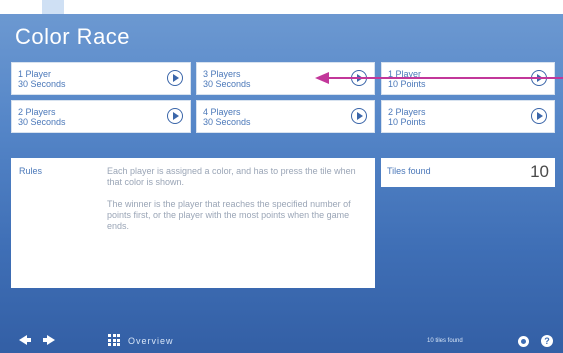 This screenshot has height=353, width=563. What do you see at coordinates (25, 340) in the screenshot?
I see `arrow-left-icon` at bounding box center [25, 340].